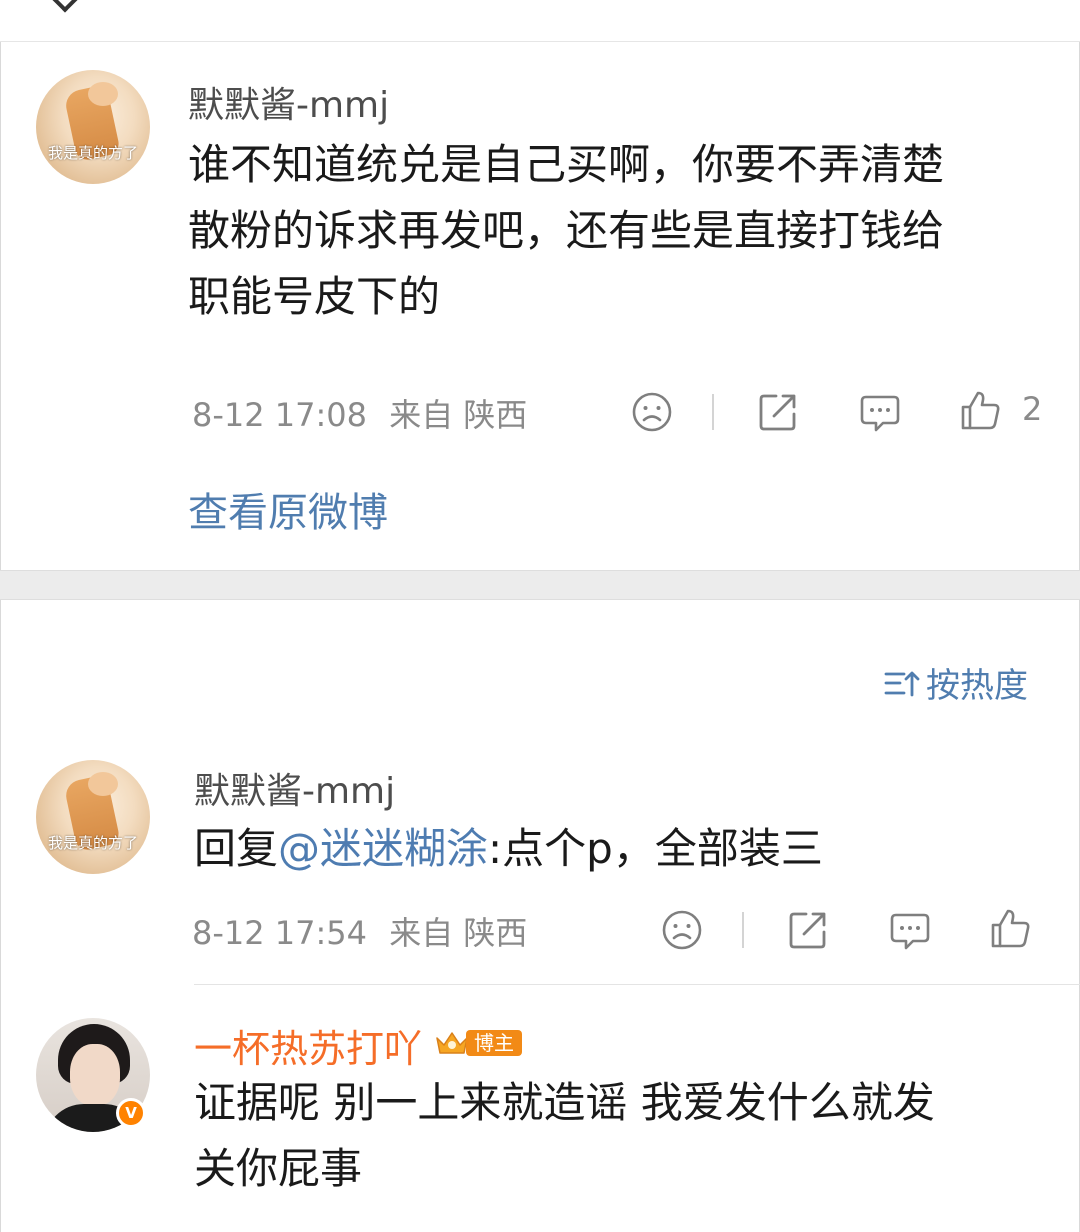 The width and height of the screenshot is (1080, 1232). Describe the element at coordinates (280, 933) in the screenshot. I see `comment-timestamp: 8-12 17:54` at that location.